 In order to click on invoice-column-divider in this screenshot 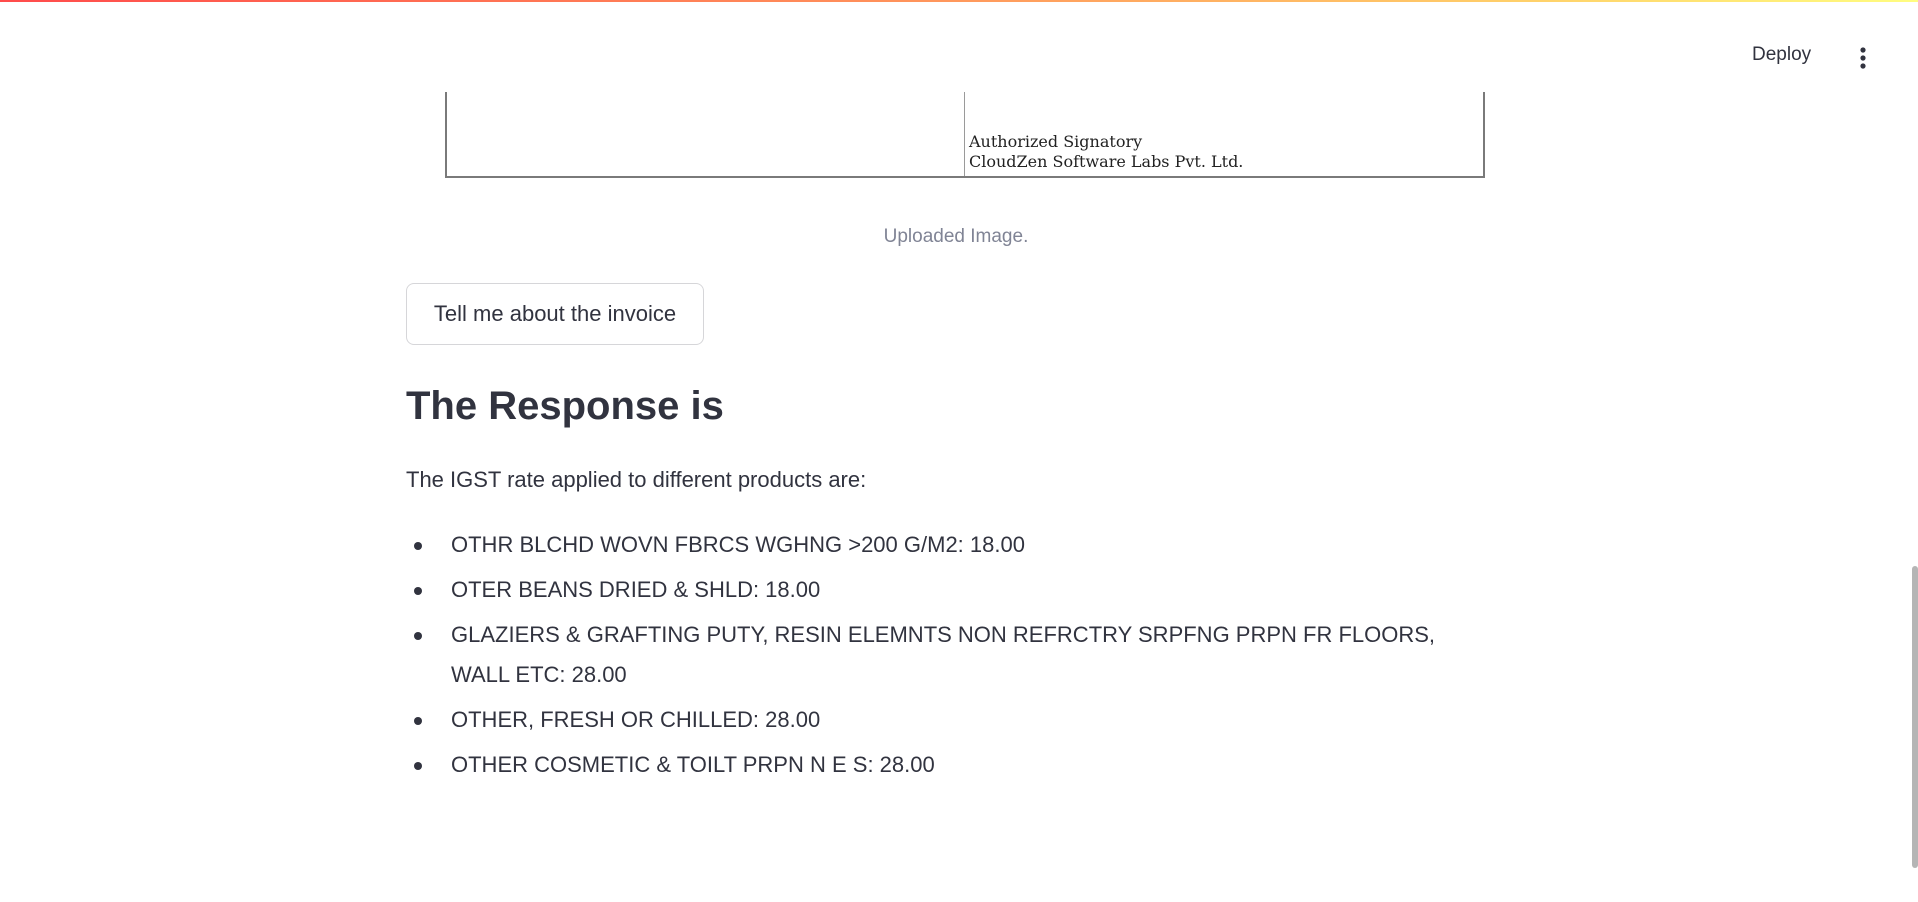, I will do `click(964, 134)`.